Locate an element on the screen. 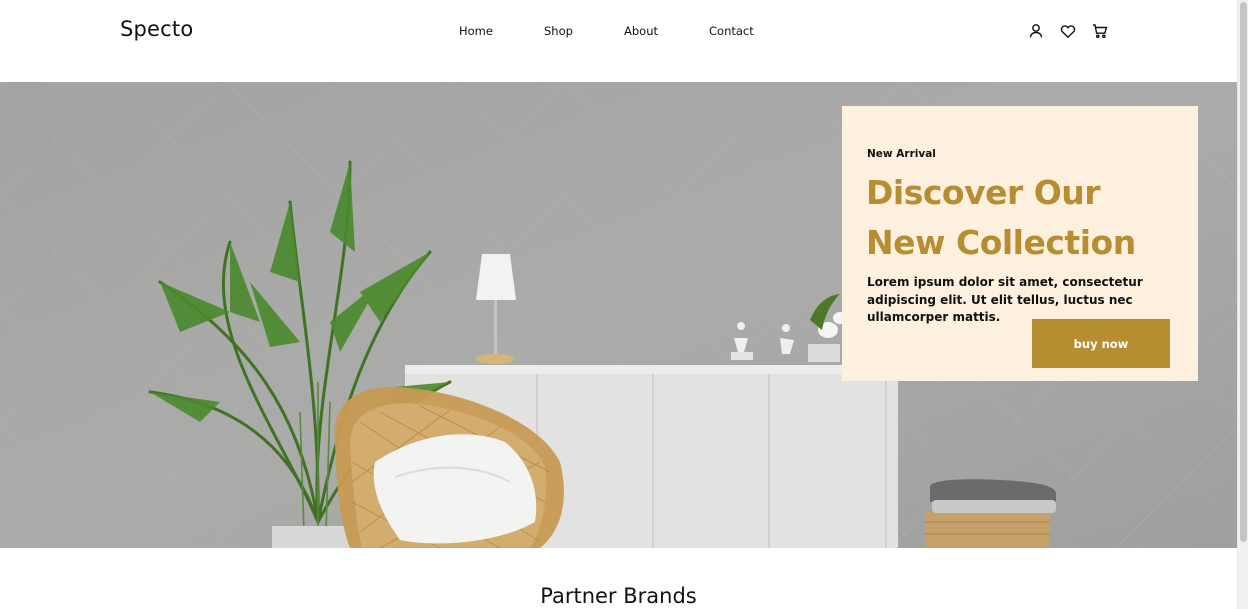  page-scrollbar is located at coordinates (1242, 304).